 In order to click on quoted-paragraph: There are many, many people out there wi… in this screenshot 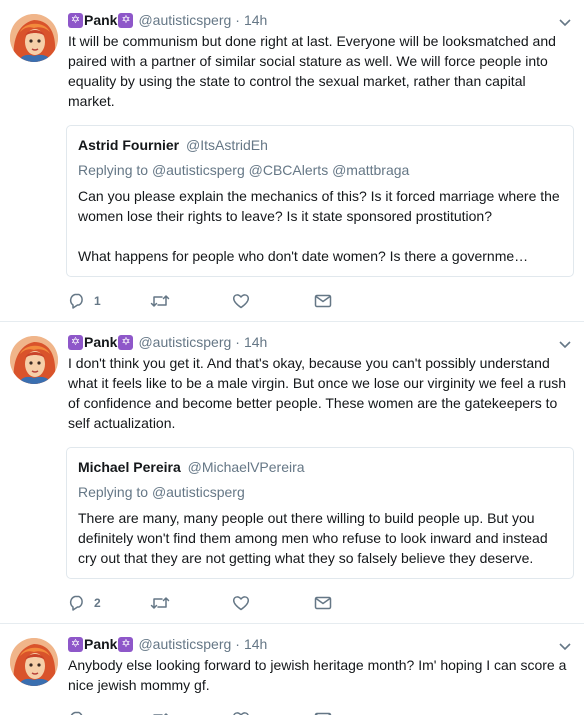, I will do `click(313, 538)`.